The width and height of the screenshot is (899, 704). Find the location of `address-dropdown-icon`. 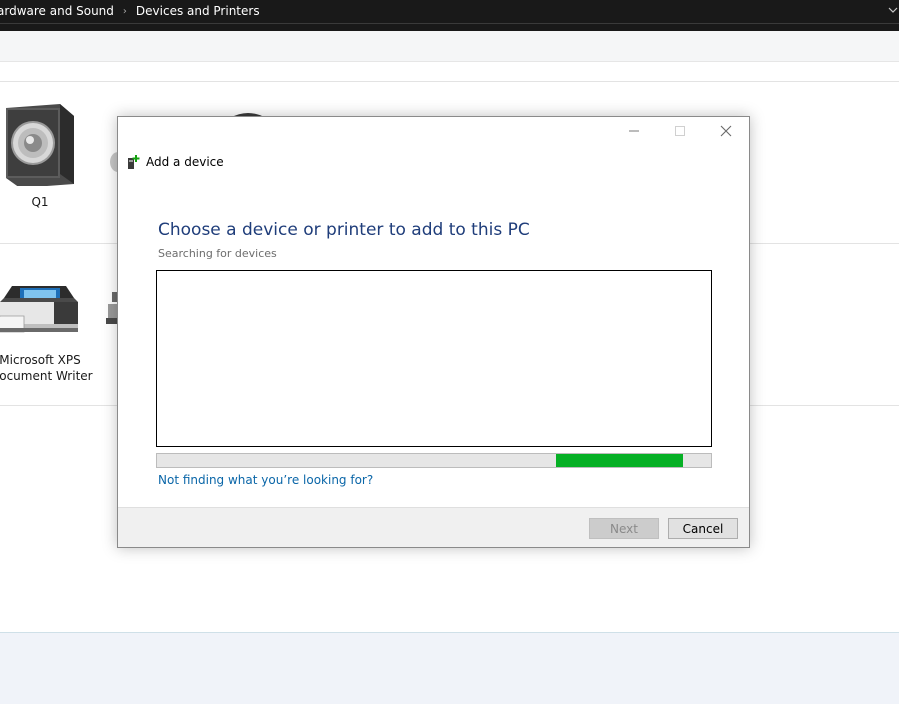

address-dropdown-icon is located at coordinates (893, 10).